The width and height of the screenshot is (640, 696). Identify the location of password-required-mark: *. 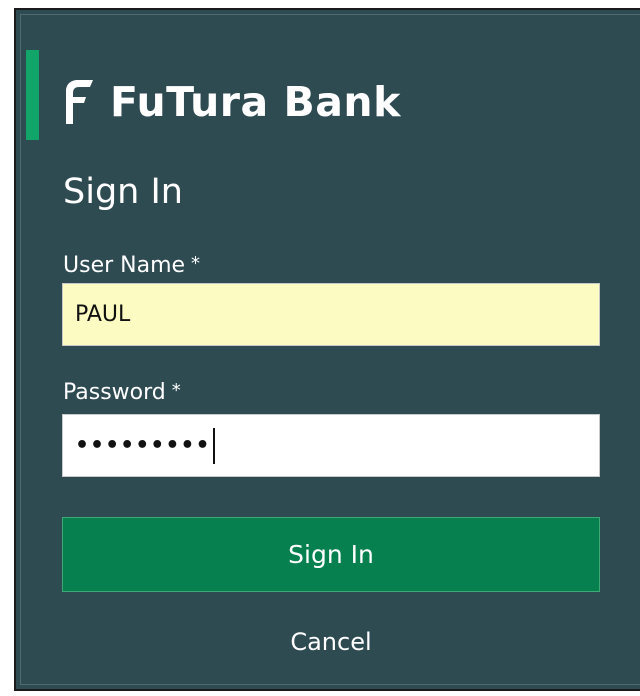
(176, 390).